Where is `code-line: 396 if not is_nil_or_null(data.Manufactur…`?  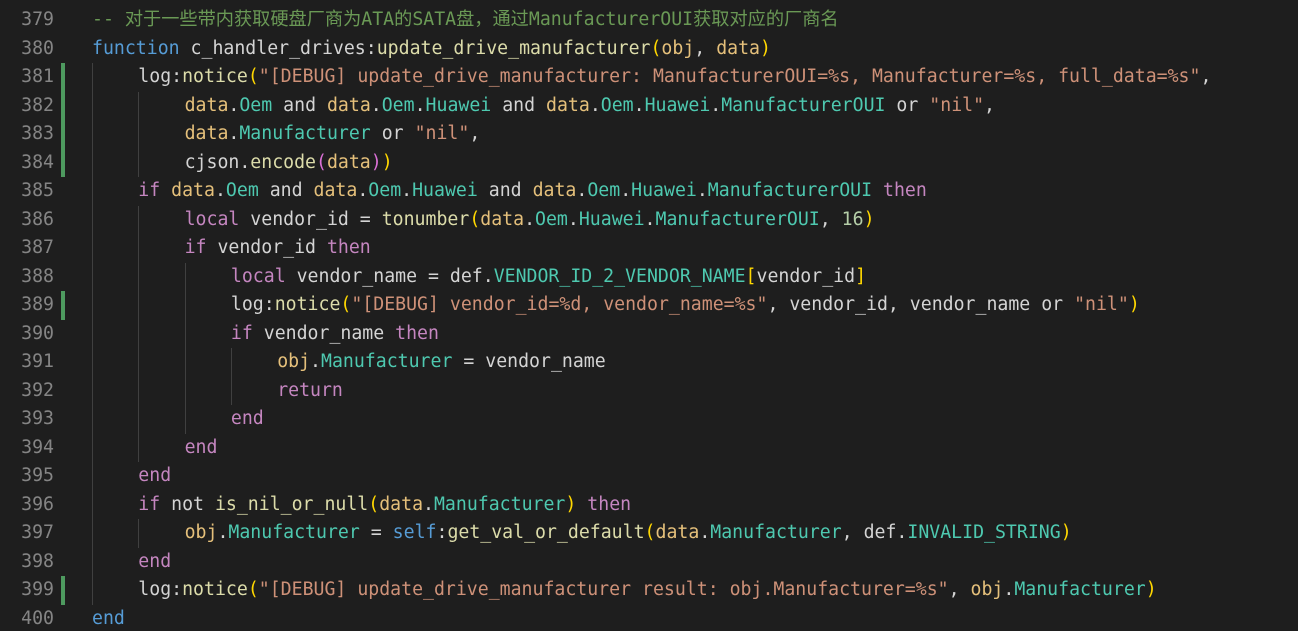
code-line: 396 if not is_nil_or_null(data.Manufactur… is located at coordinates (649, 504).